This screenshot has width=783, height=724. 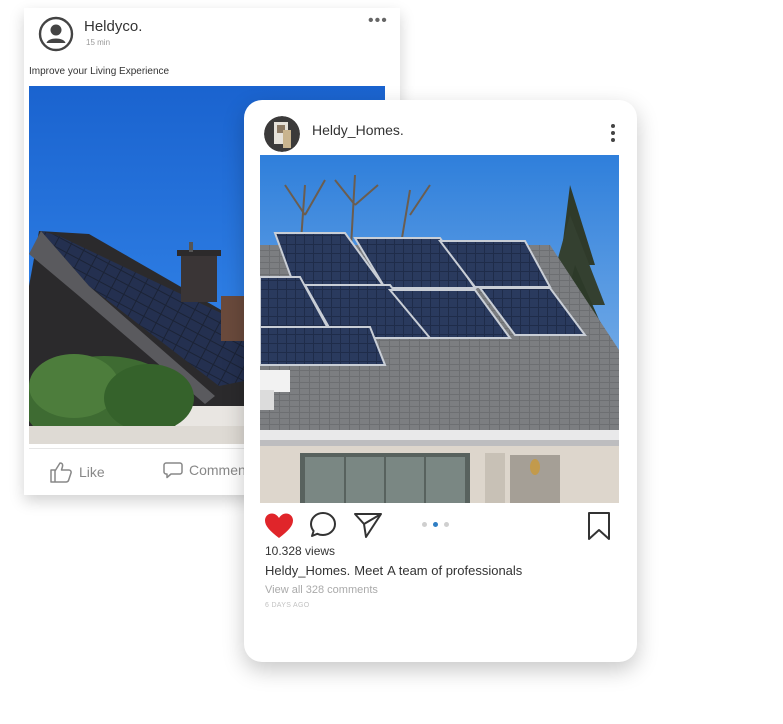 What do you see at coordinates (613, 133) in the screenshot?
I see `more-vertical-icon` at bounding box center [613, 133].